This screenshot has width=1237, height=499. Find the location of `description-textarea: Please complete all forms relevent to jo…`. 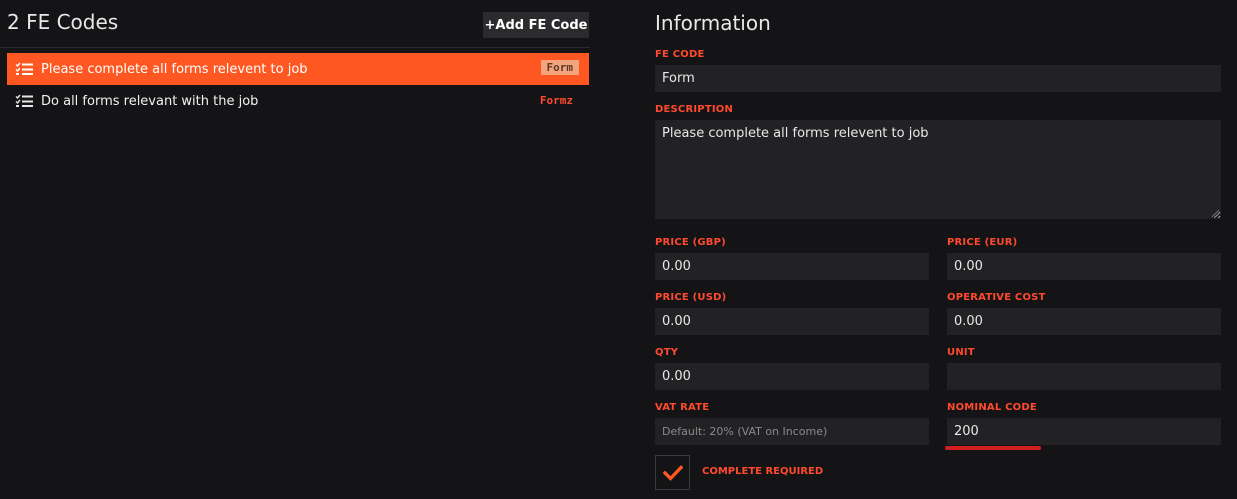

description-textarea: Please complete all forms relevent to jo… is located at coordinates (938, 169).